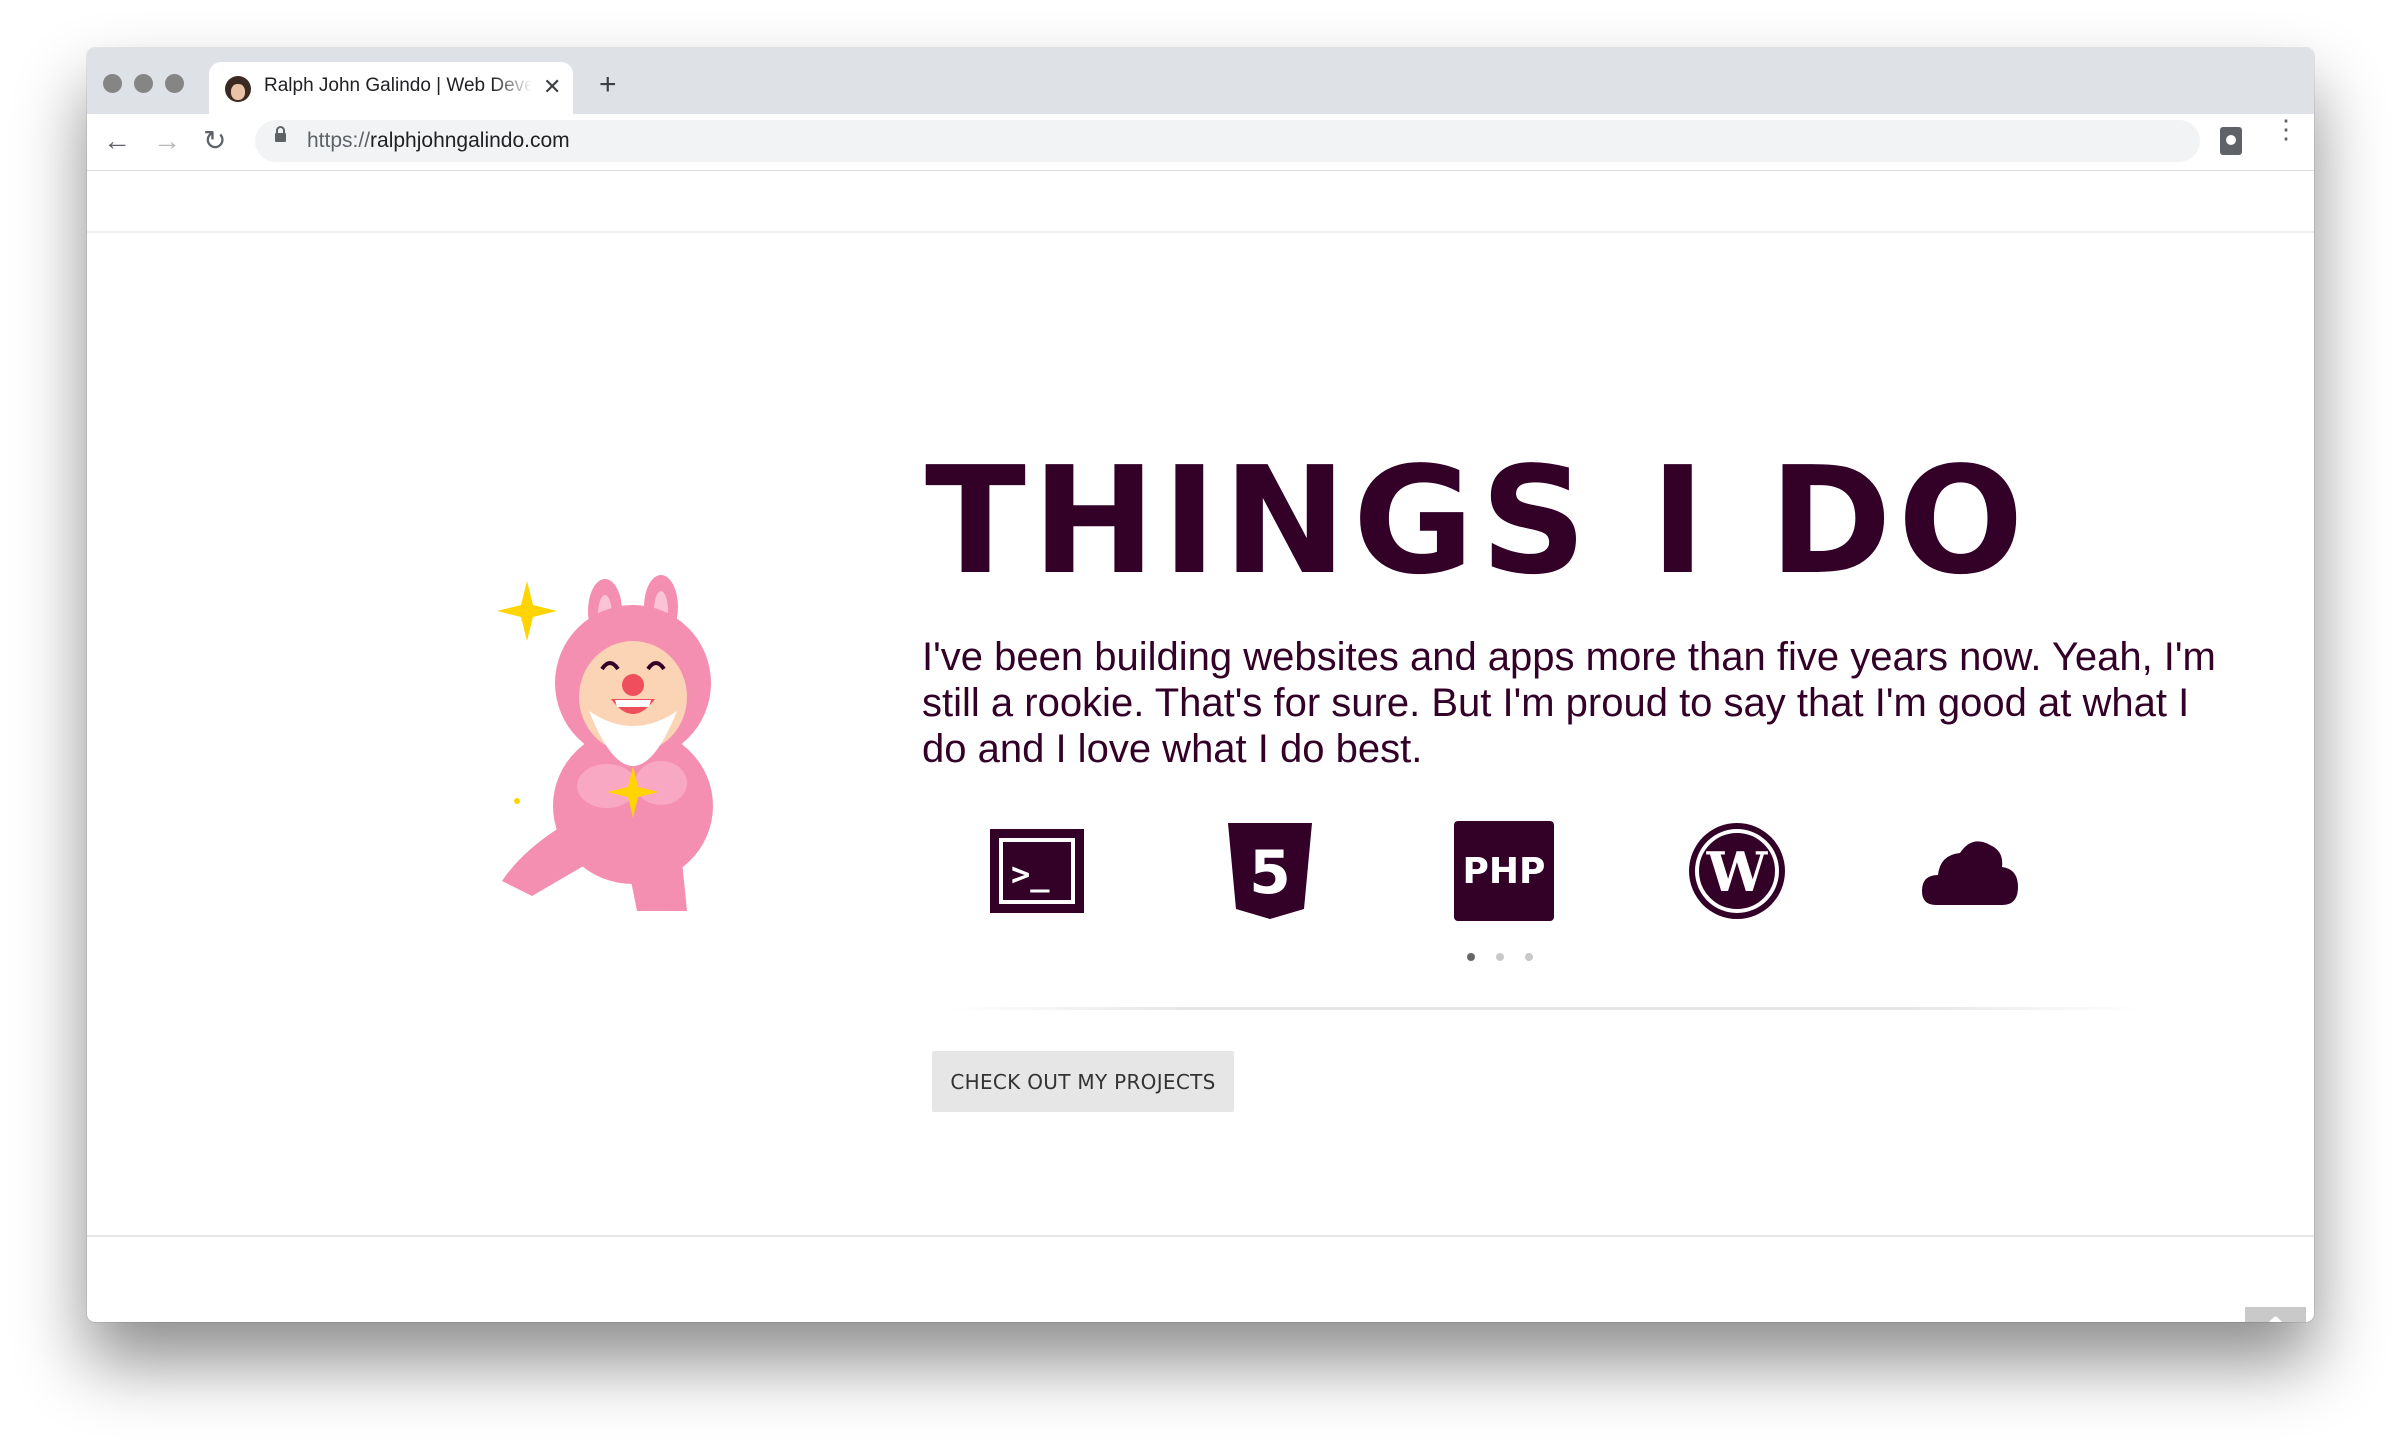 This screenshot has height=1447, width=2400. What do you see at coordinates (143, 83) in the screenshot?
I see `minimize-window-button` at bounding box center [143, 83].